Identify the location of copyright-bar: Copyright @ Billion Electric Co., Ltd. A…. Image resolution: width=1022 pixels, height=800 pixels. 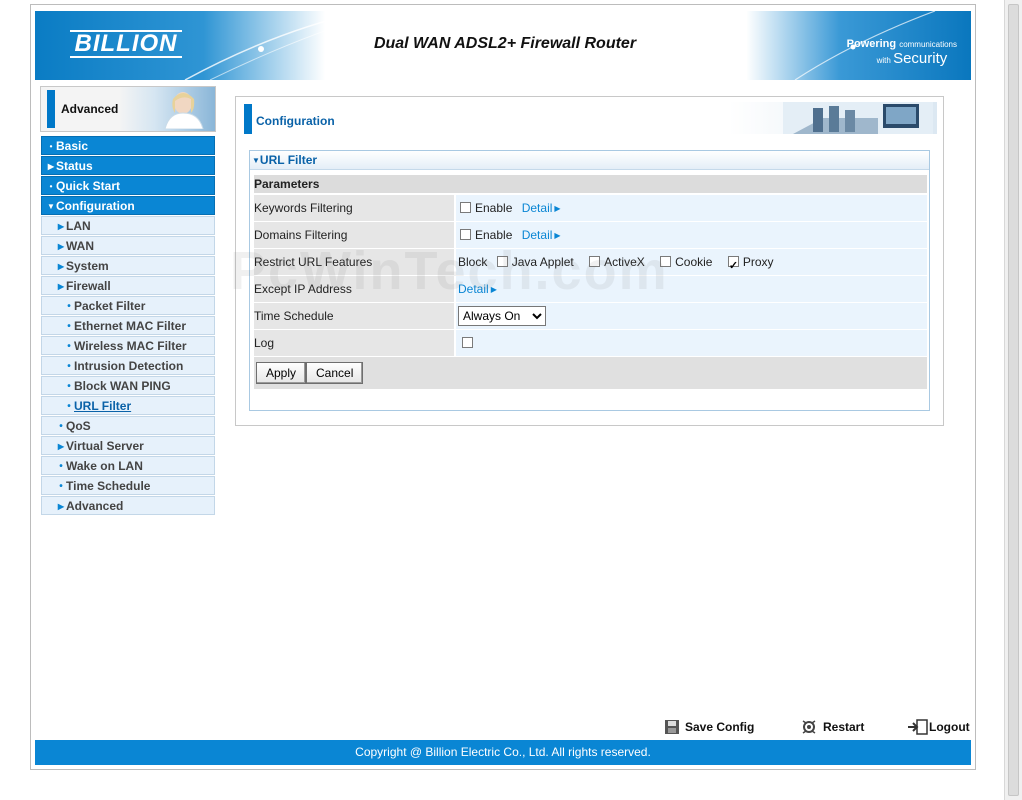
(503, 752).